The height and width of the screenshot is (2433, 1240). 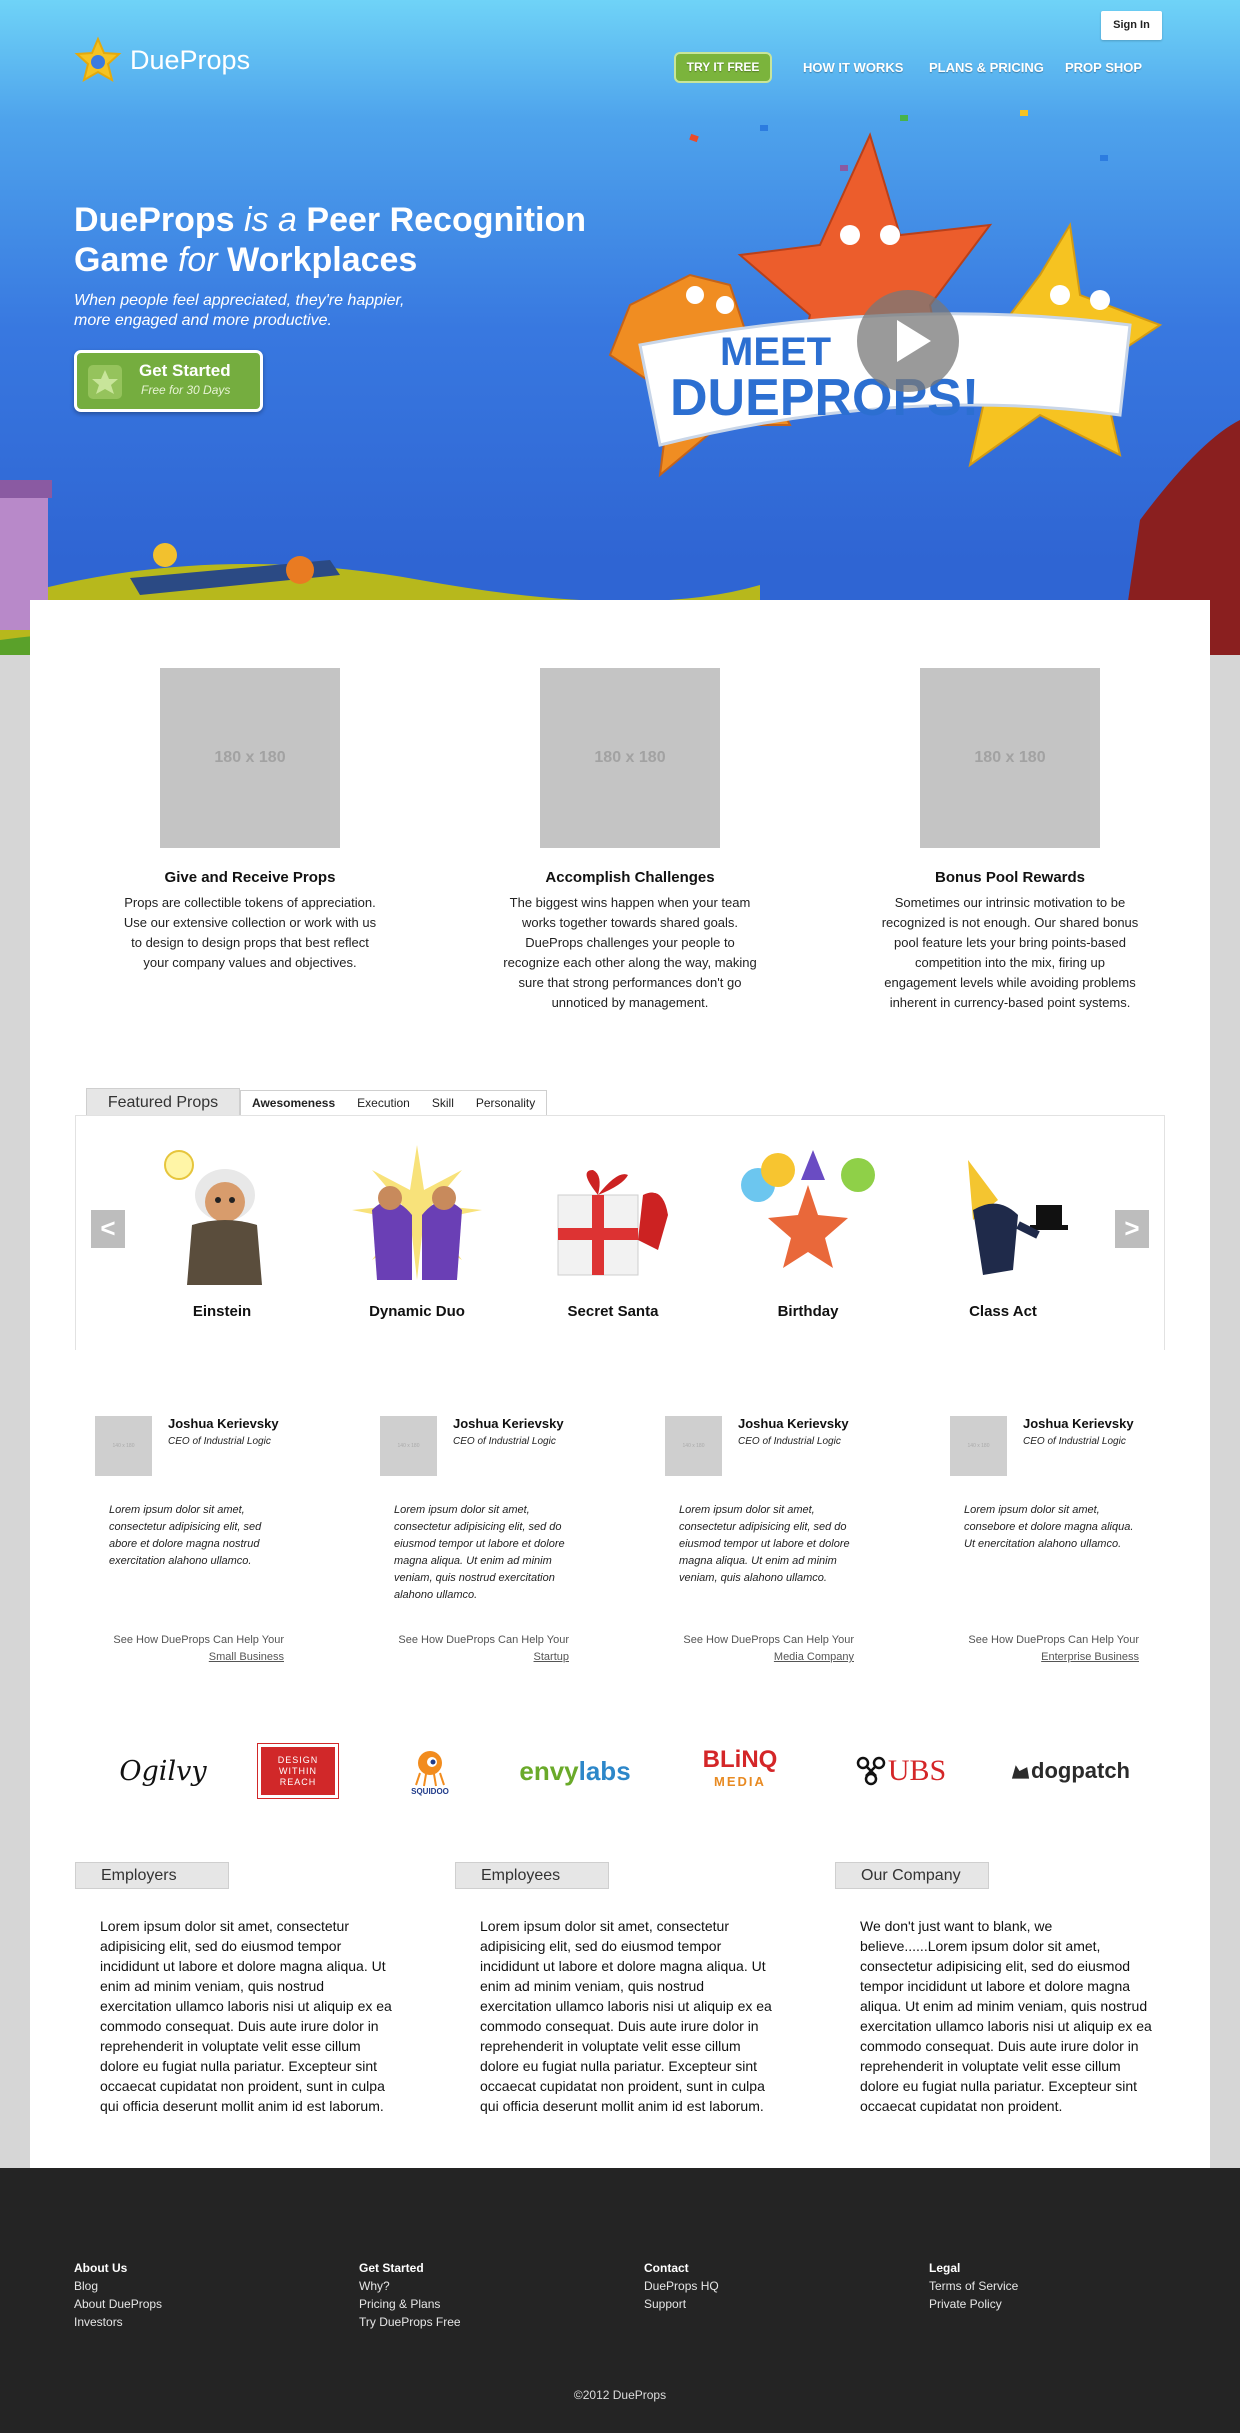 What do you see at coordinates (1132, 1229) in the screenshot?
I see `carousel-next-button: >` at bounding box center [1132, 1229].